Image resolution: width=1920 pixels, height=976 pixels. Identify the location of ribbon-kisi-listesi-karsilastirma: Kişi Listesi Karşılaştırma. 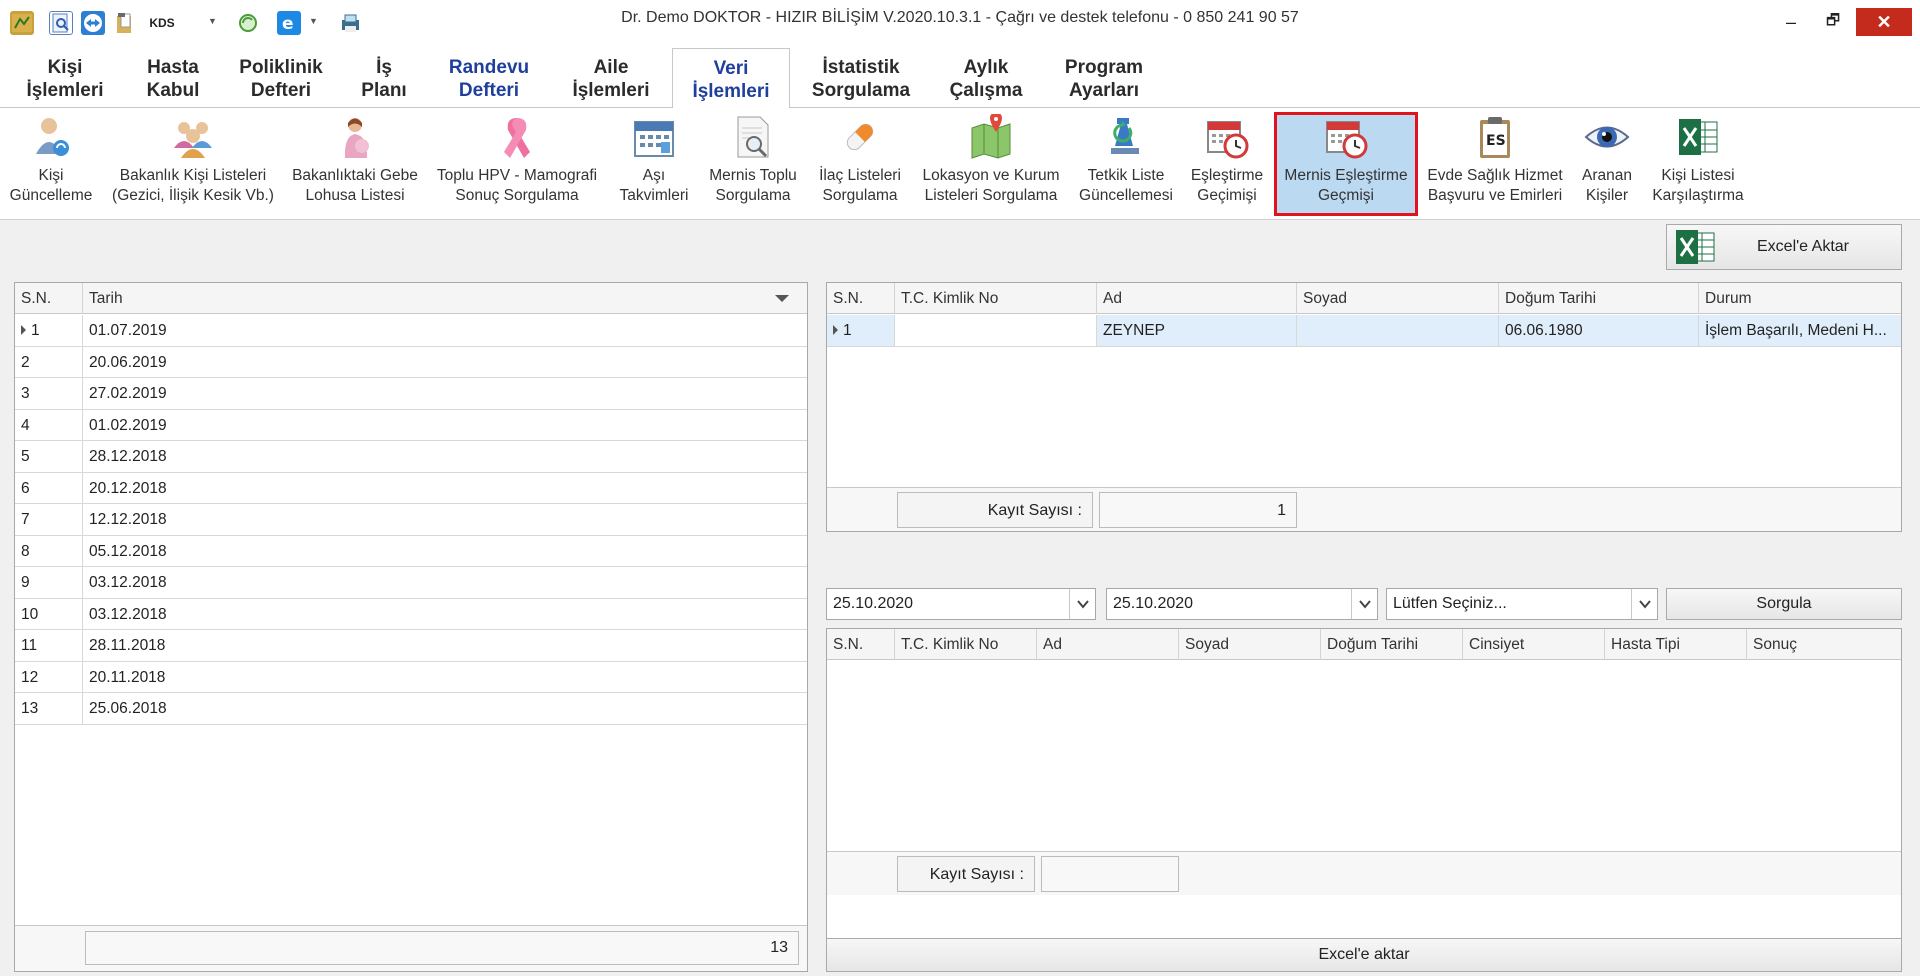
(1698, 164).